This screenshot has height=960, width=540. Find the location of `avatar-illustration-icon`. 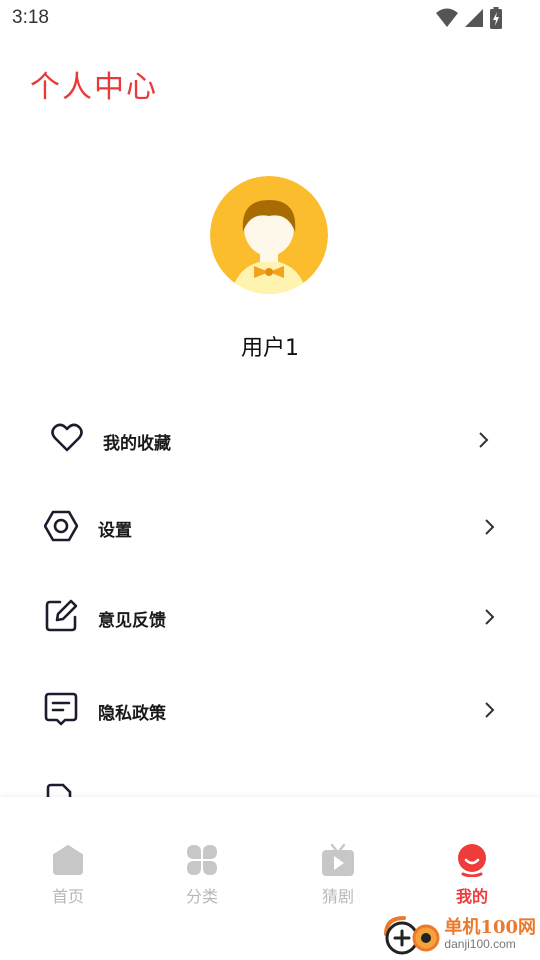

avatar-illustration-icon is located at coordinates (269, 235).